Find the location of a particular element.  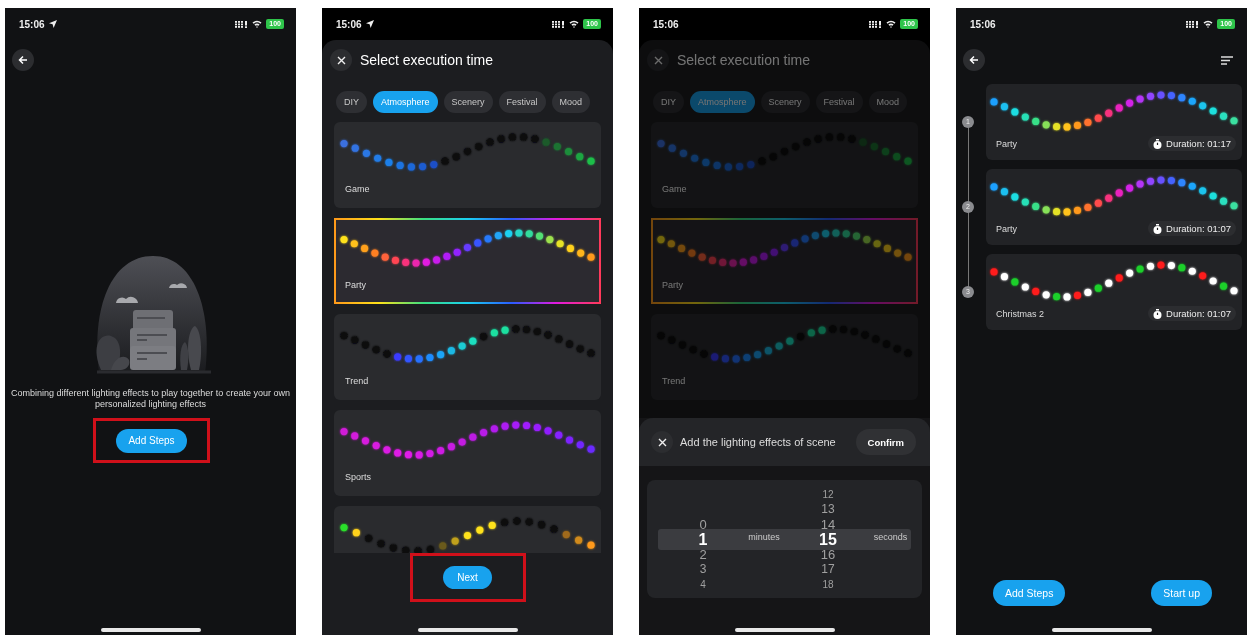

effect-card: Sports is located at coordinates (467, 453).